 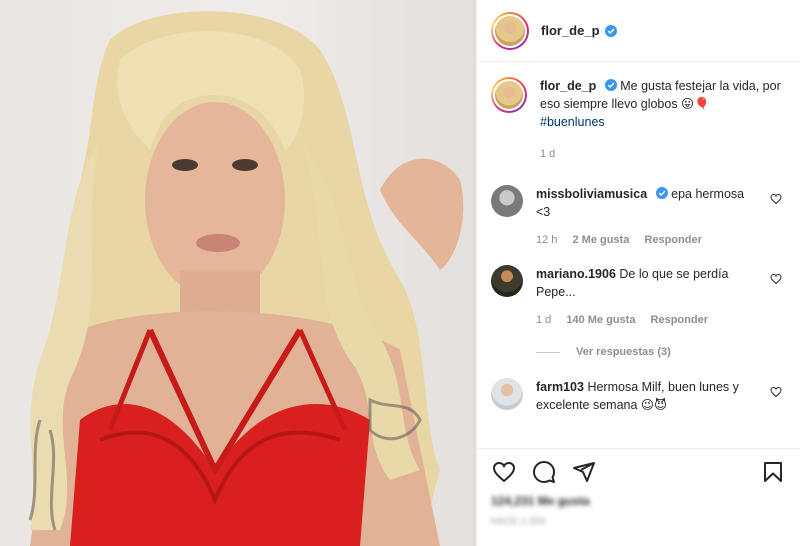 I want to click on caption-avatar, so click(x=509, y=95).